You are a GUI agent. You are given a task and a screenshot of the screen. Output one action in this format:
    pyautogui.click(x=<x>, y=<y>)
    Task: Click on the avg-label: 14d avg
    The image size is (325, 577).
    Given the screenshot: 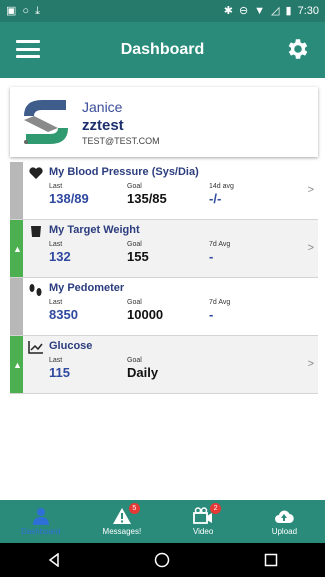 What is the action you would take?
    pyautogui.click(x=221, y=186)
    